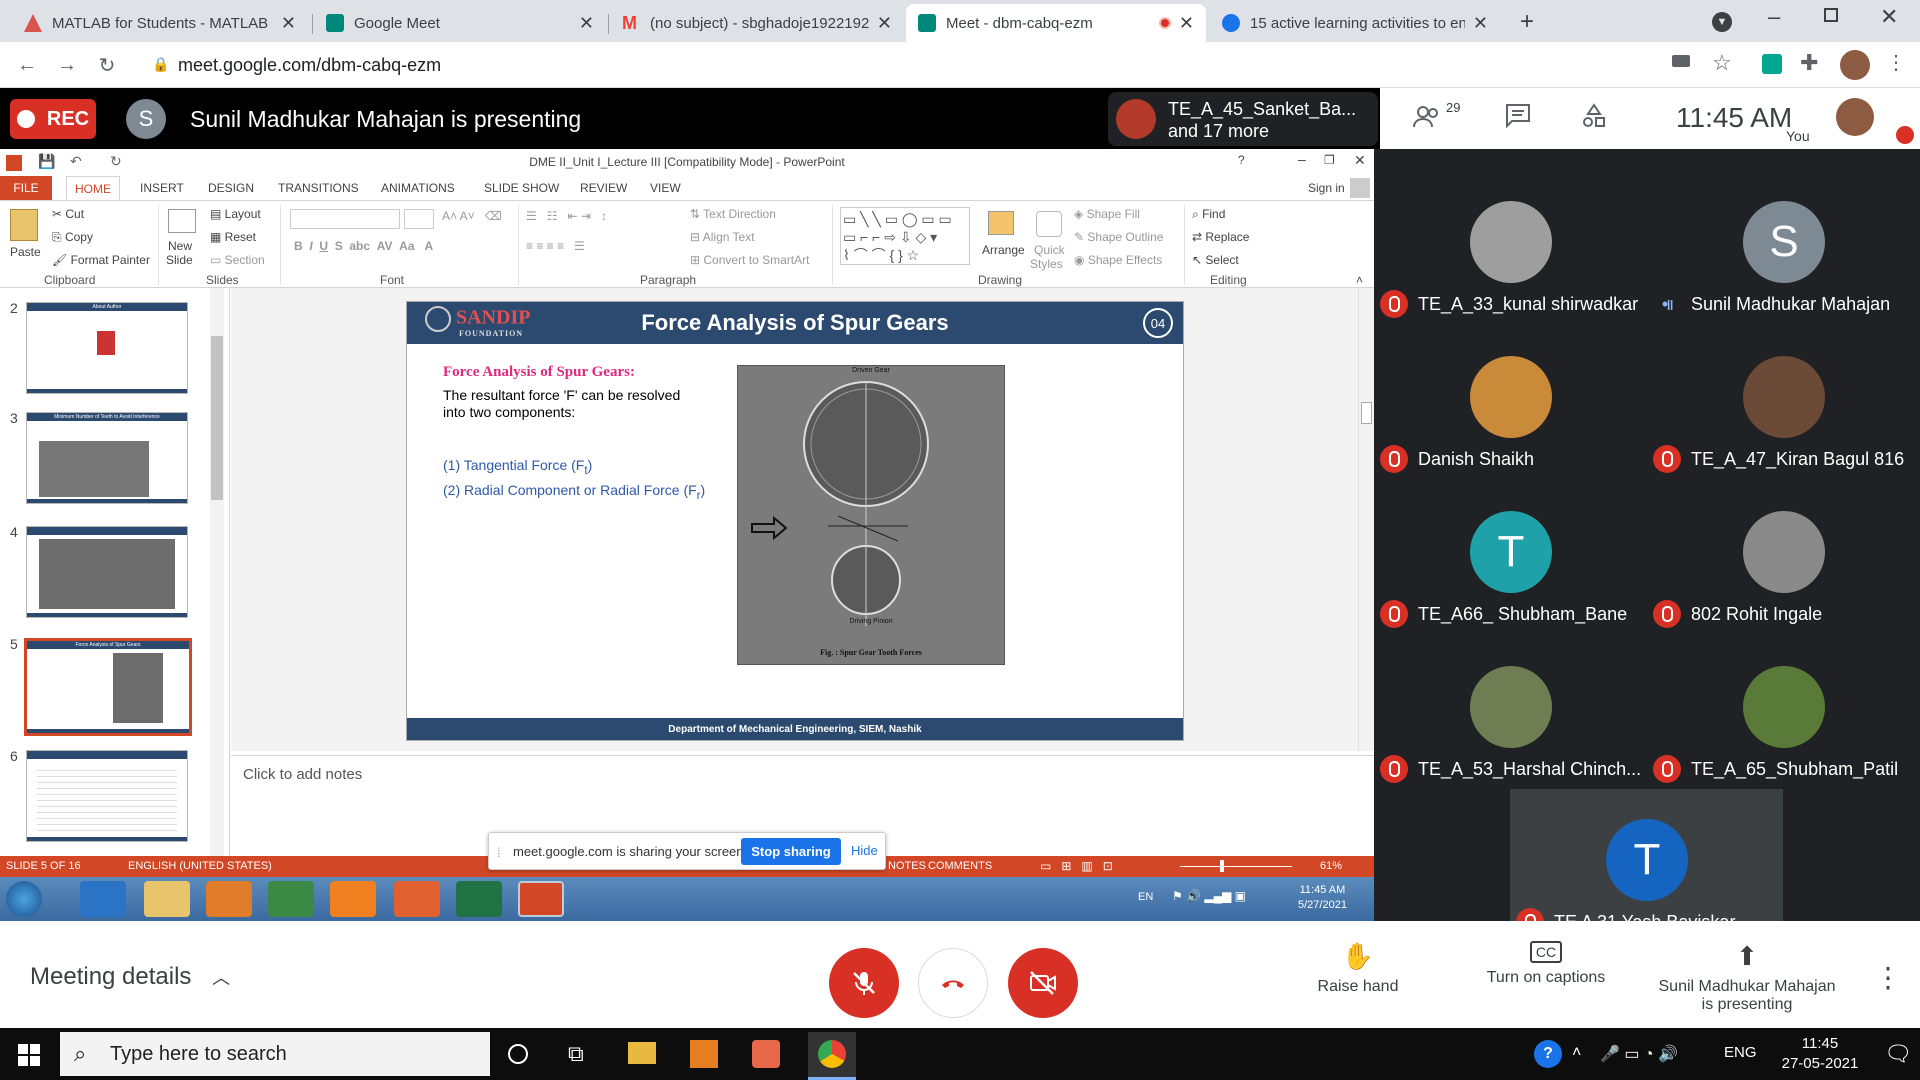  Describe the element at coordinates (1855, 117) in the screenshot. I see `self-avatar` at that location.